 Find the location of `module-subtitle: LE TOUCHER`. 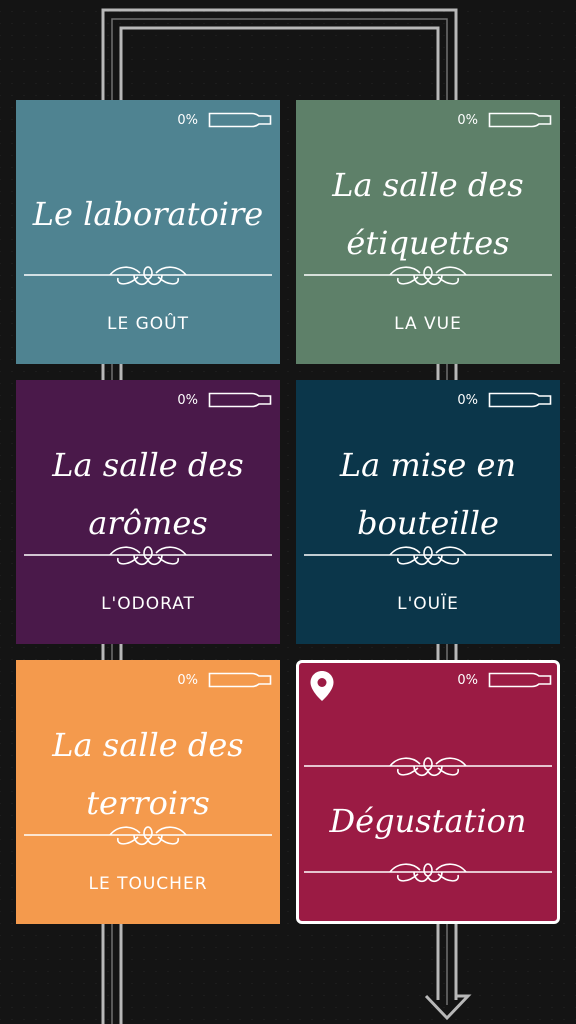

module-subtitle: LE TOUCHER is located at coordinates (148, 884).